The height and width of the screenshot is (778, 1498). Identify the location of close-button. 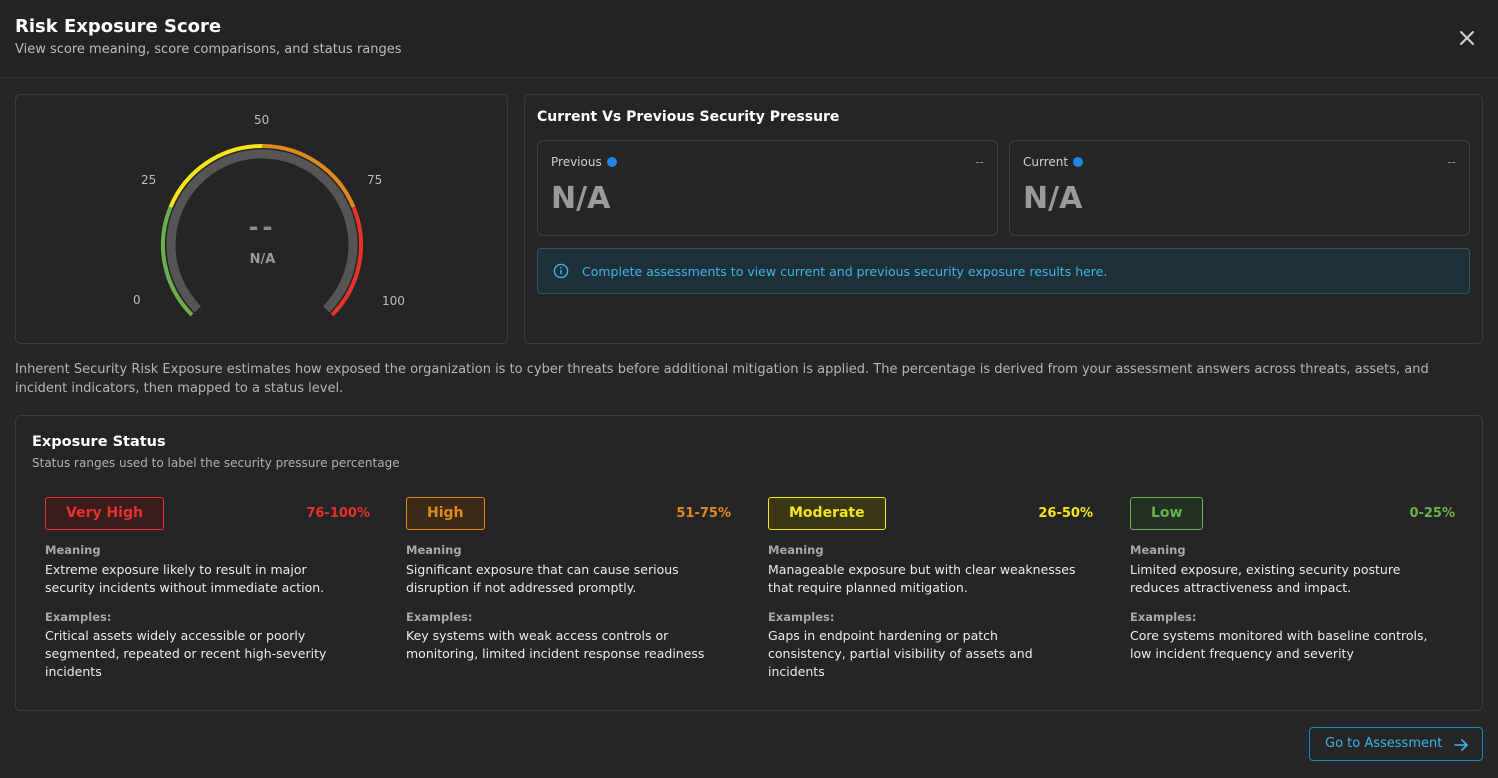
(1467, 38).